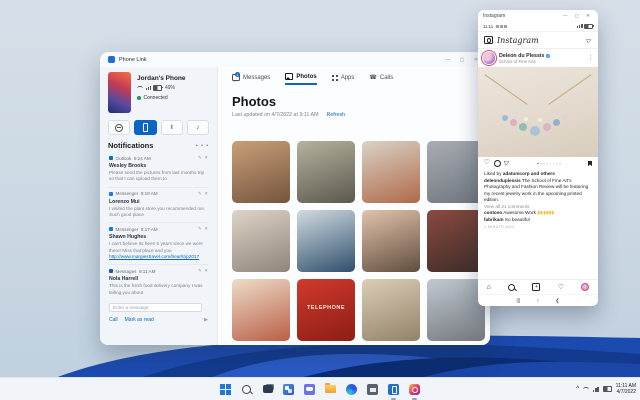 Image resolution: width=640 pixels, height=400 pixels. I want to click on phone-link-window-controls: — ▢ ✕, so click(463, 60).